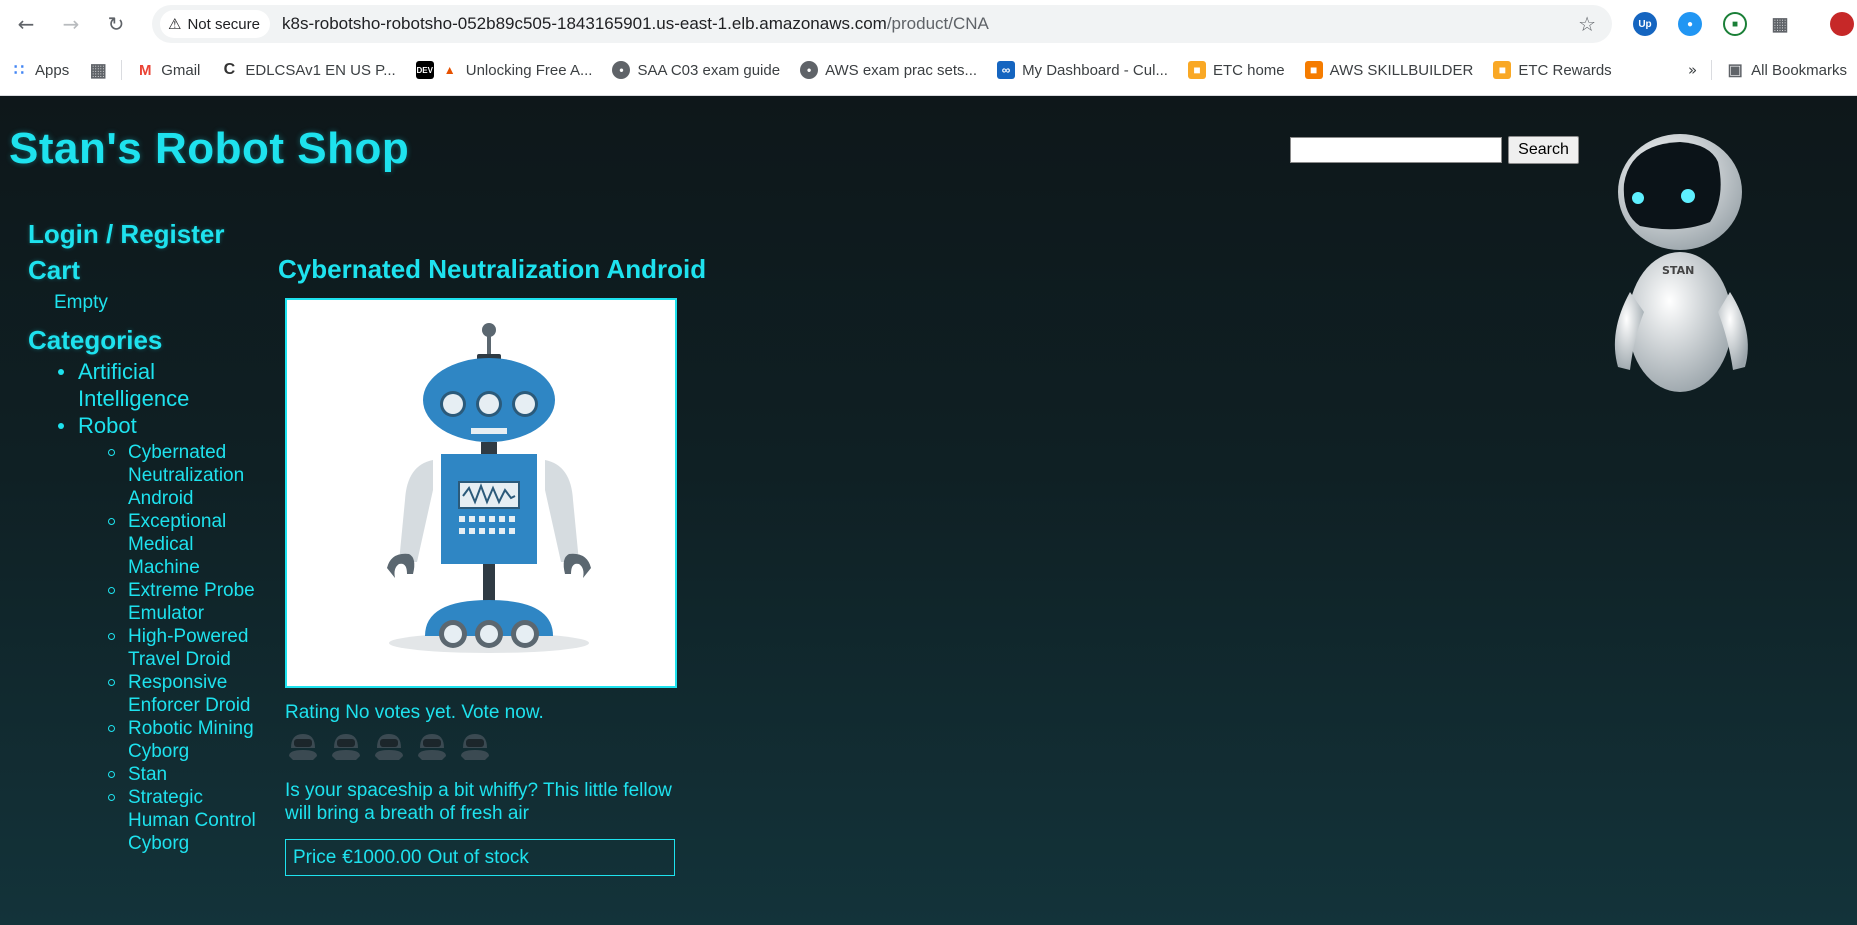 The image size is (1857, 925). What do you see at coordinates (95, 340) in the screenshot?
I see `categories-heading: Categories` at bounding box center [95, 340].